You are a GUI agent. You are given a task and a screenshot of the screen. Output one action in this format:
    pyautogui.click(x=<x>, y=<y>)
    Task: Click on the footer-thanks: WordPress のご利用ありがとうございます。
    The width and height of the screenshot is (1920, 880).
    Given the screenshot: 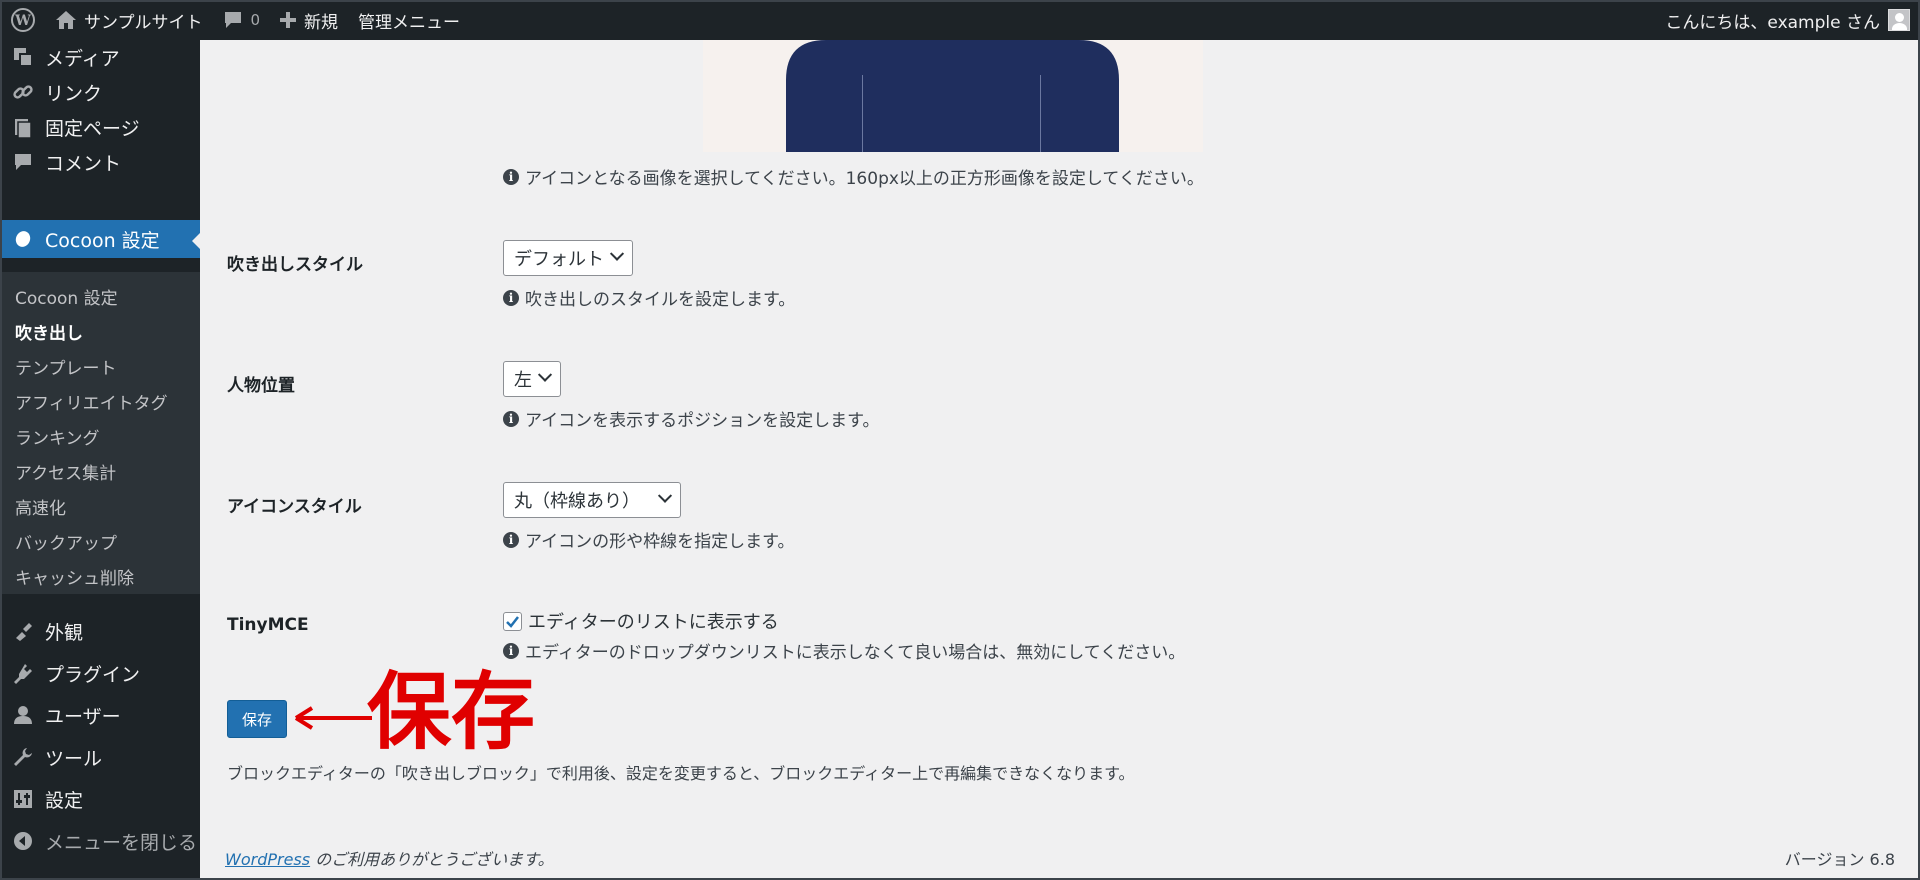 What is the action you would take?
    pyautogui.click(x=389, y=858)
    